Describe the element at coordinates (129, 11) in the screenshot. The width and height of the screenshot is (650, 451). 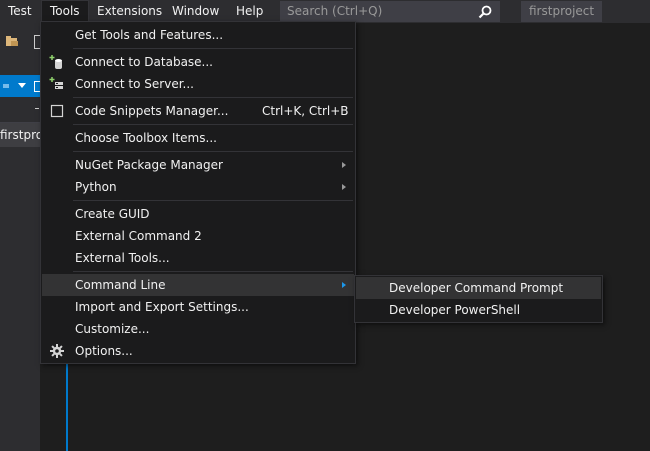
I see `menu-extensions: Extensions` at that location.